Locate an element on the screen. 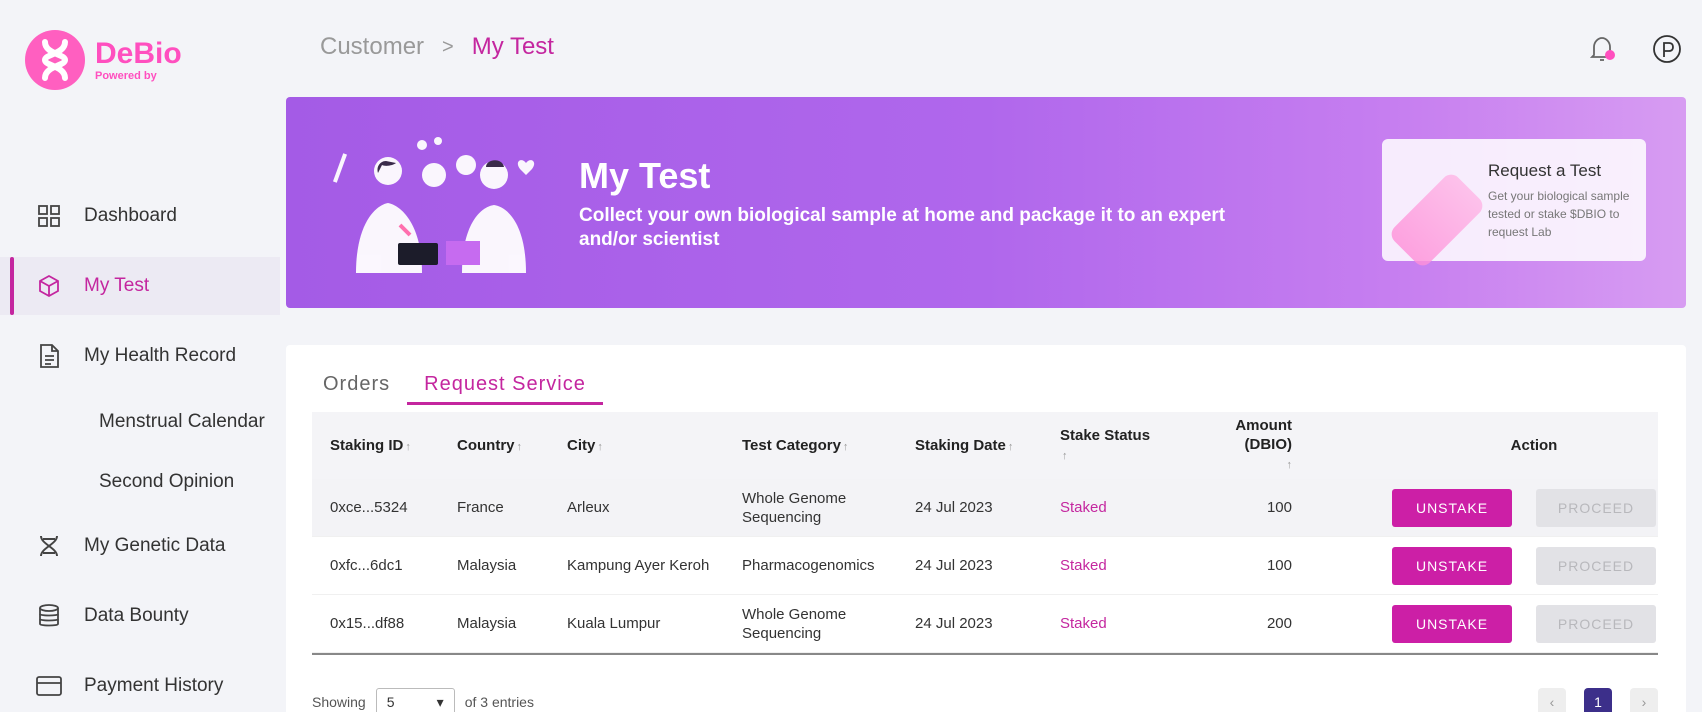  table-divider is located at coordinates (985, 654).